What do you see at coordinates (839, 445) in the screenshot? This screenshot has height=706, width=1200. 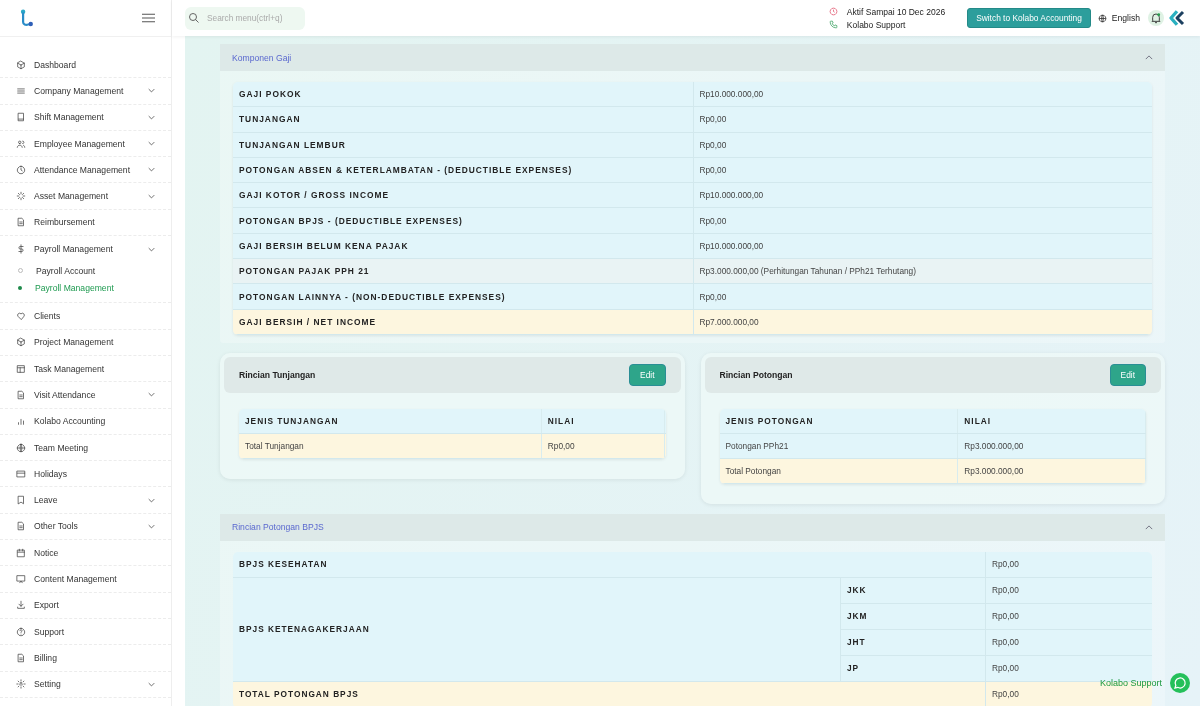 I see `table-cell: Potongan PPh21` at bounding box center [839, 445].